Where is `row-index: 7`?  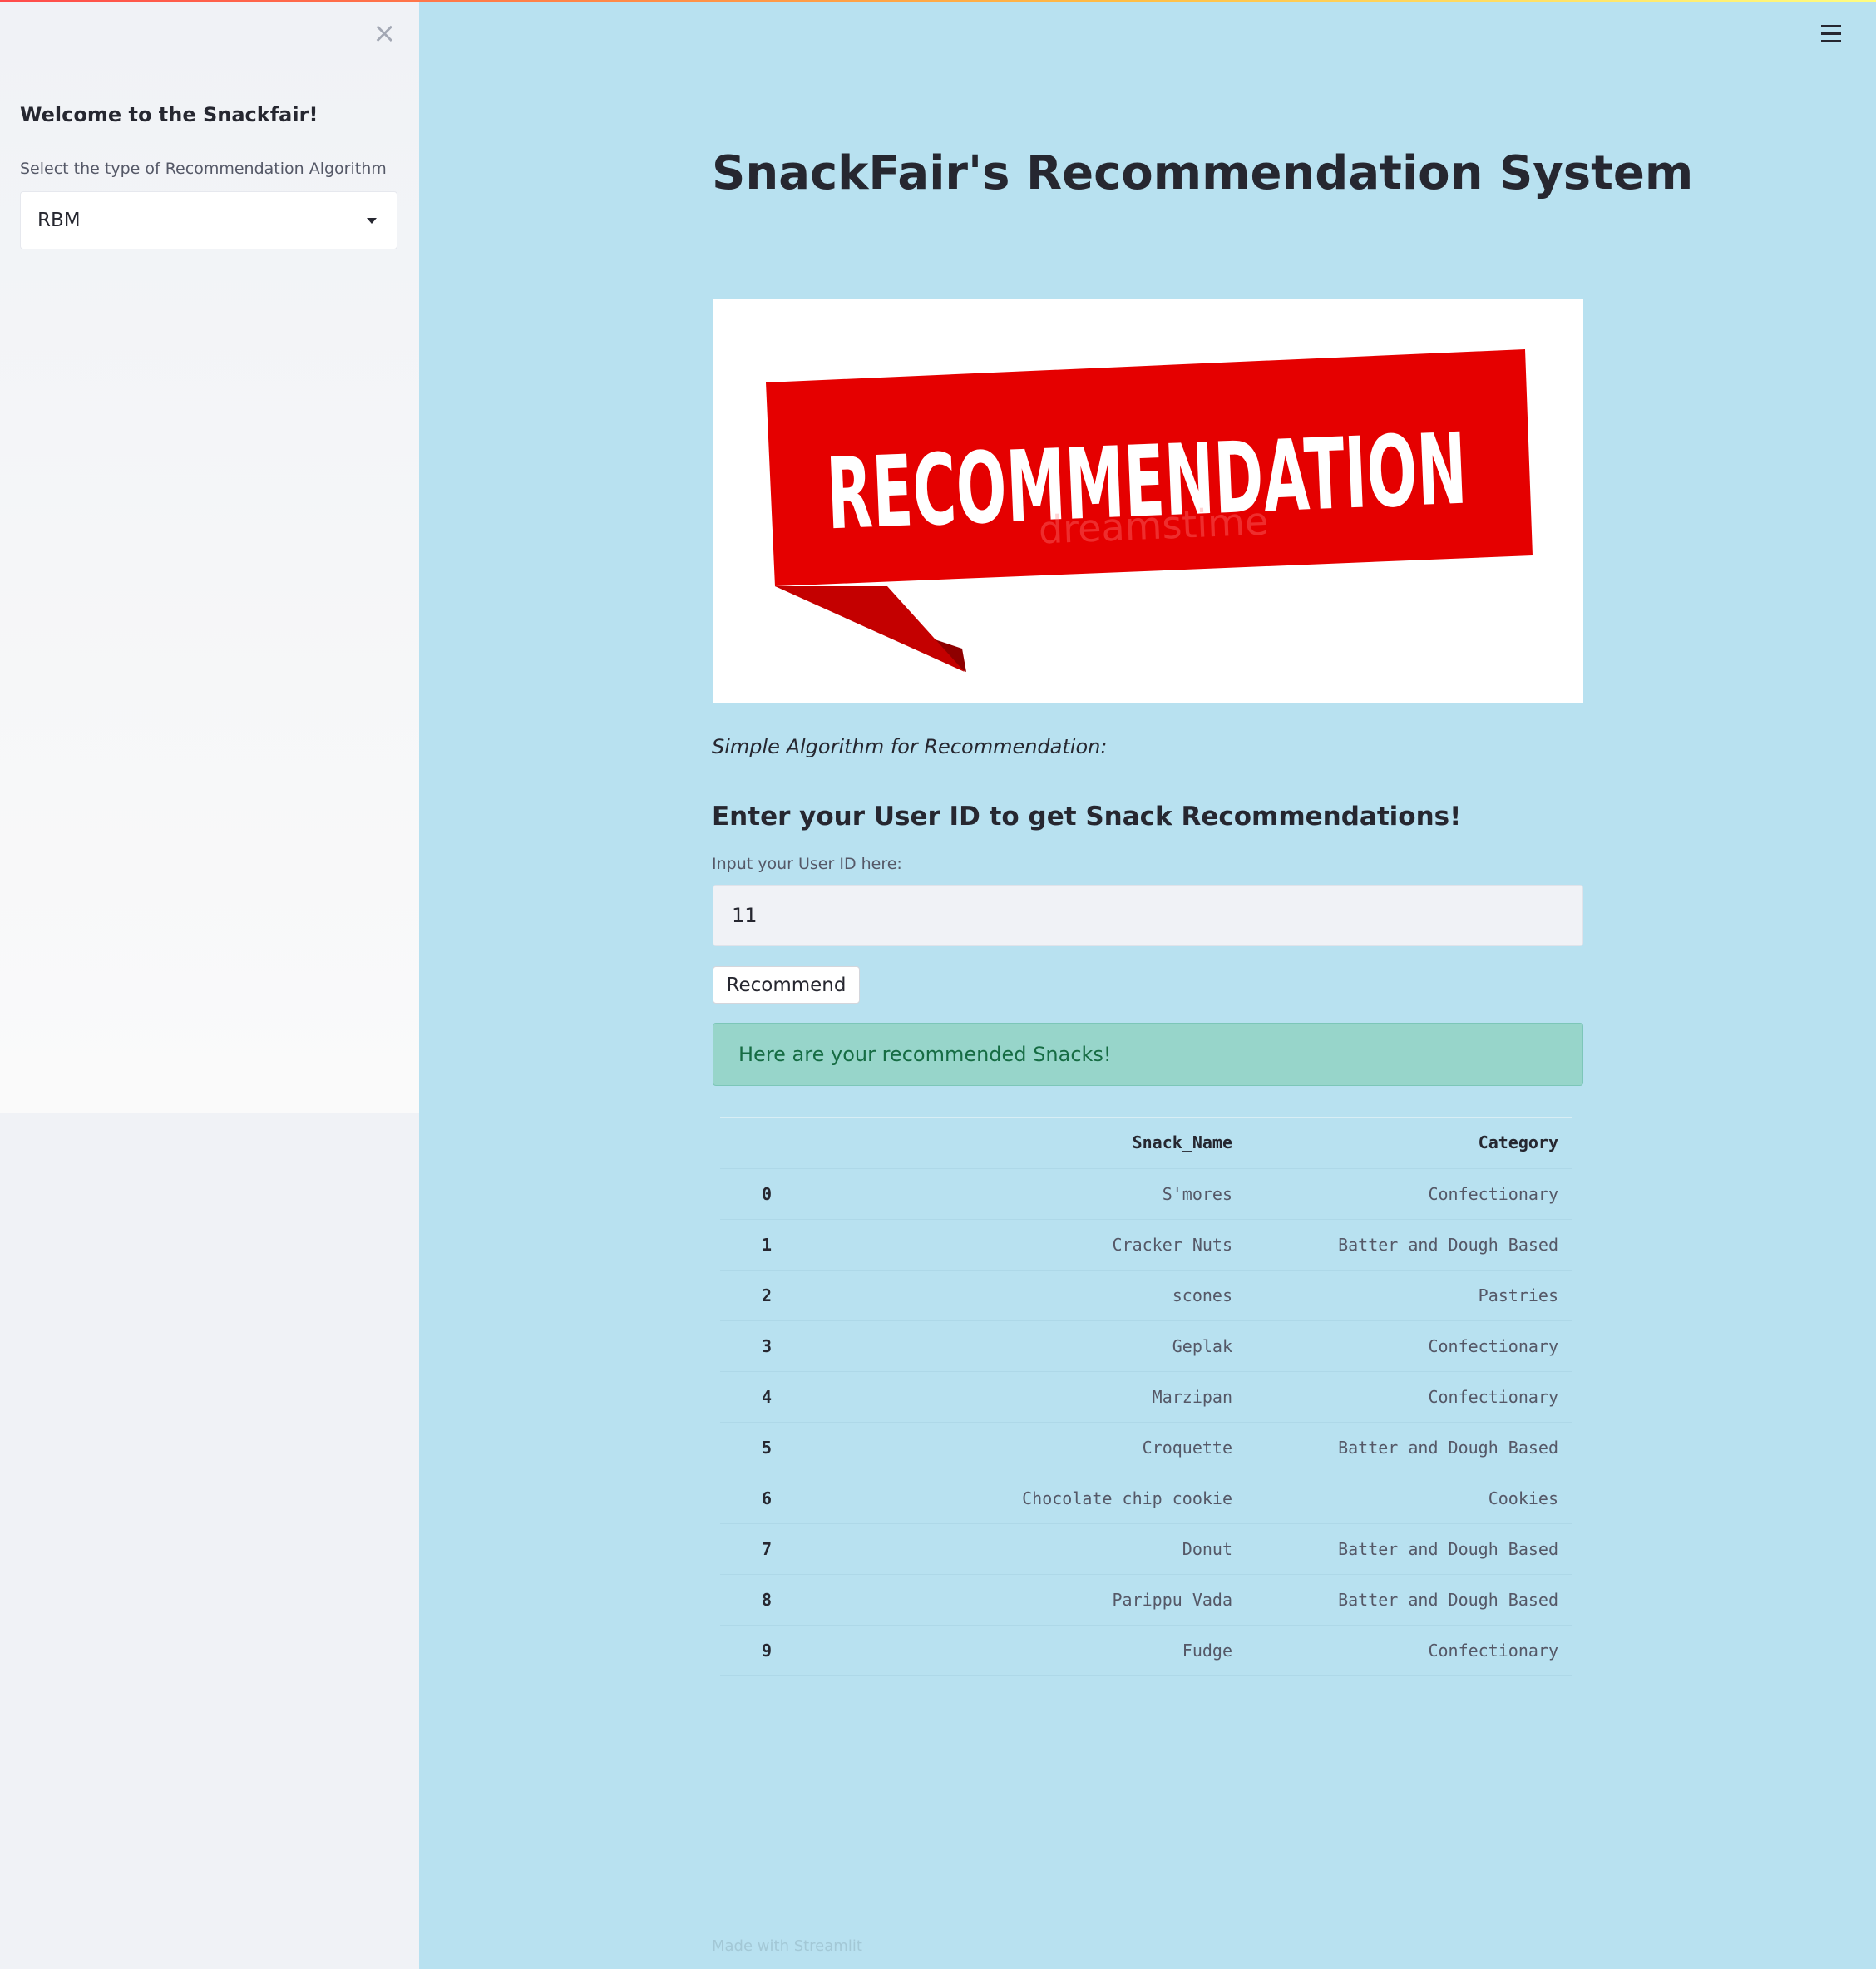 row-index: 7 is located at coordinates (757, 1549).